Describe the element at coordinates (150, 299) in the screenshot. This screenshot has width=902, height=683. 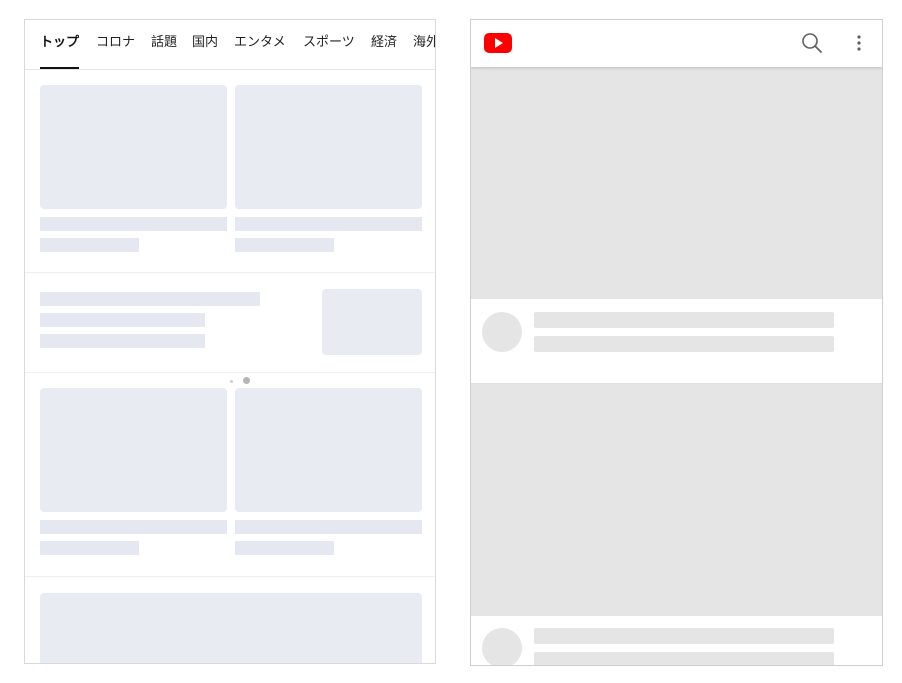
I see `list-title-skeleton` at that location.